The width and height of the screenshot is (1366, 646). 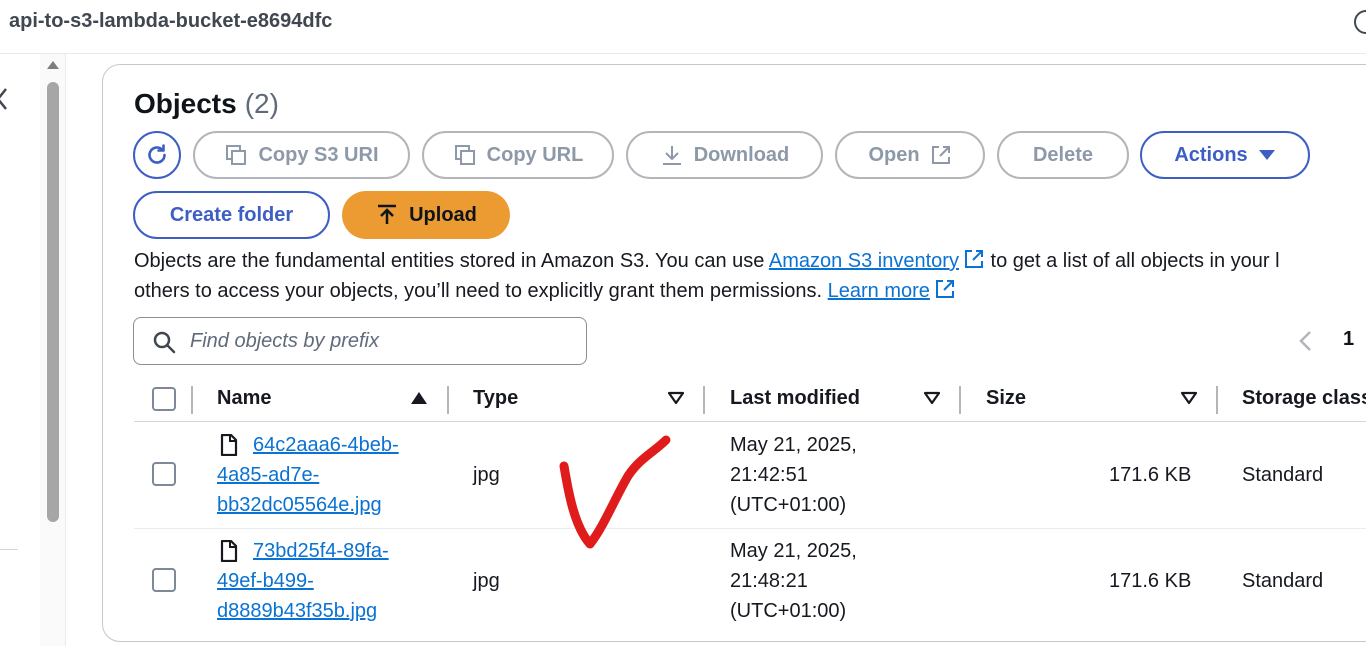 I want to click on chevron-left-icon, so click(x=4, y=99).